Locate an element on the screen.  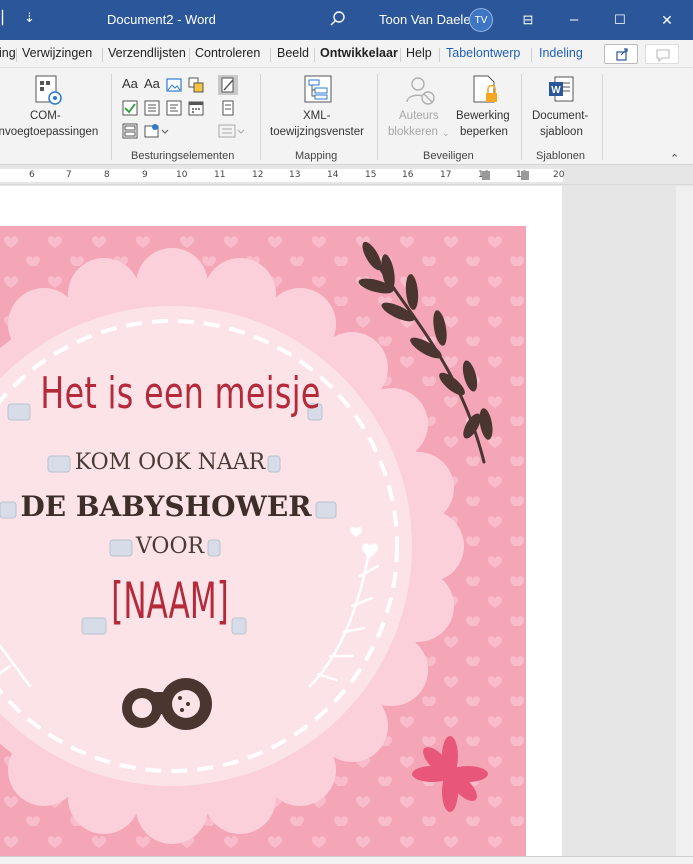
ruler-number: 13 is located at coordinates (295, 175).